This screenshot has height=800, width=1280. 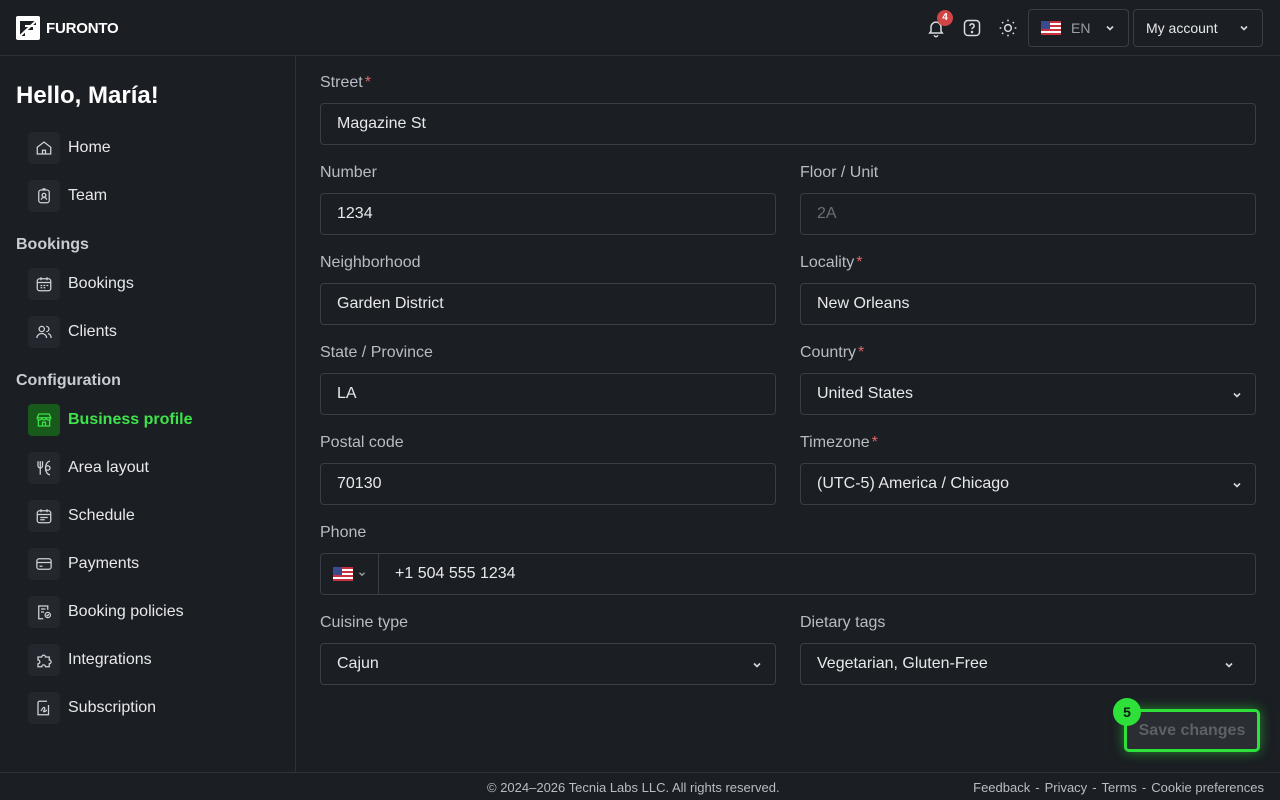 What do you see at coordinates (945, 18) in the screenshot?
I see `notification-badge: 4` at bounding box center [945, 18].